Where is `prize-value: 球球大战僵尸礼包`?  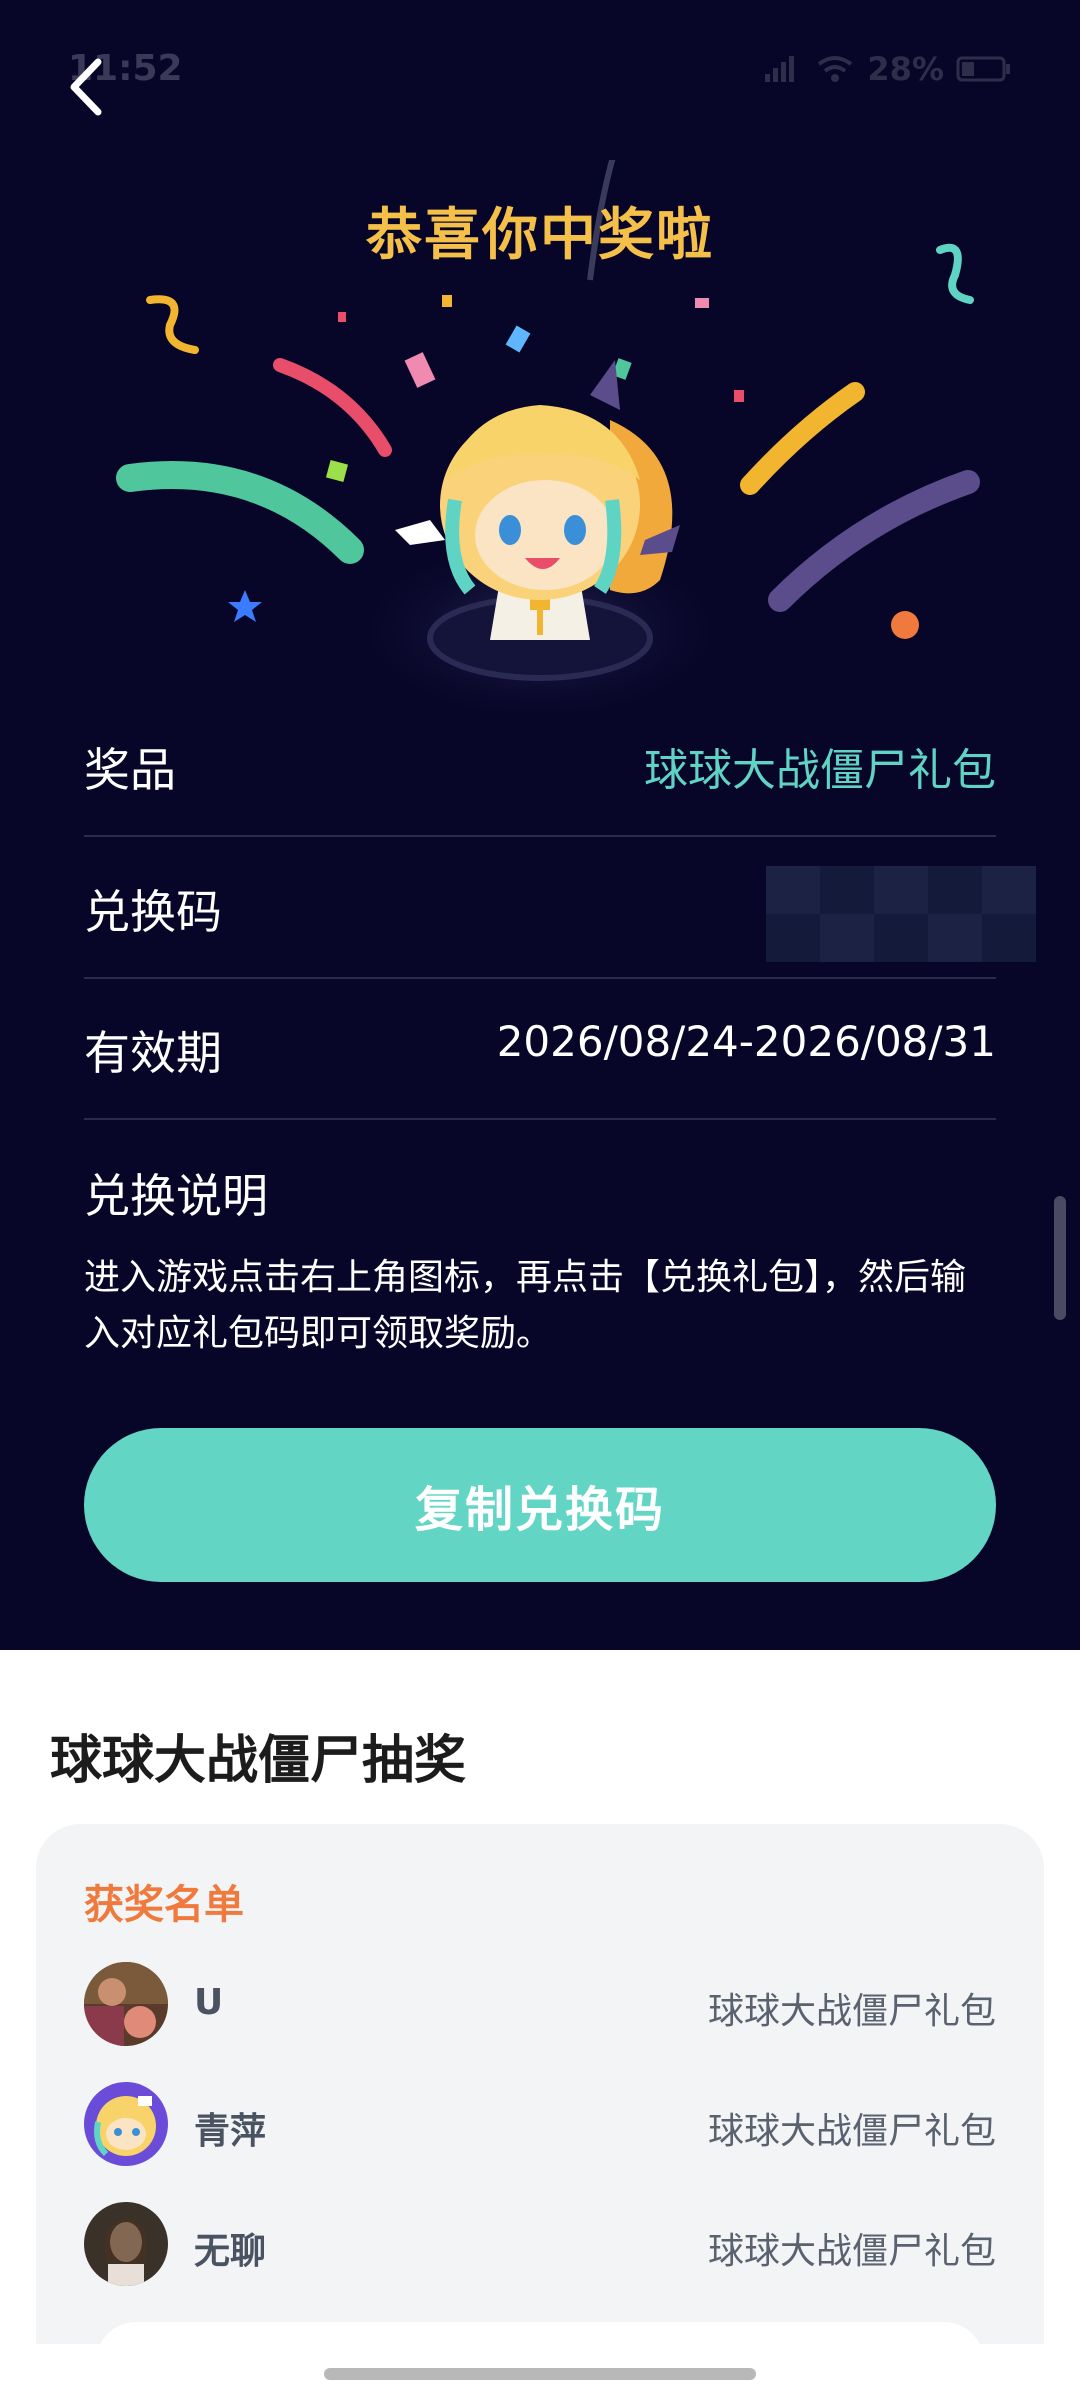 prize-value: 球球大战僵尸礼包 is located at coordinates (820, 770).